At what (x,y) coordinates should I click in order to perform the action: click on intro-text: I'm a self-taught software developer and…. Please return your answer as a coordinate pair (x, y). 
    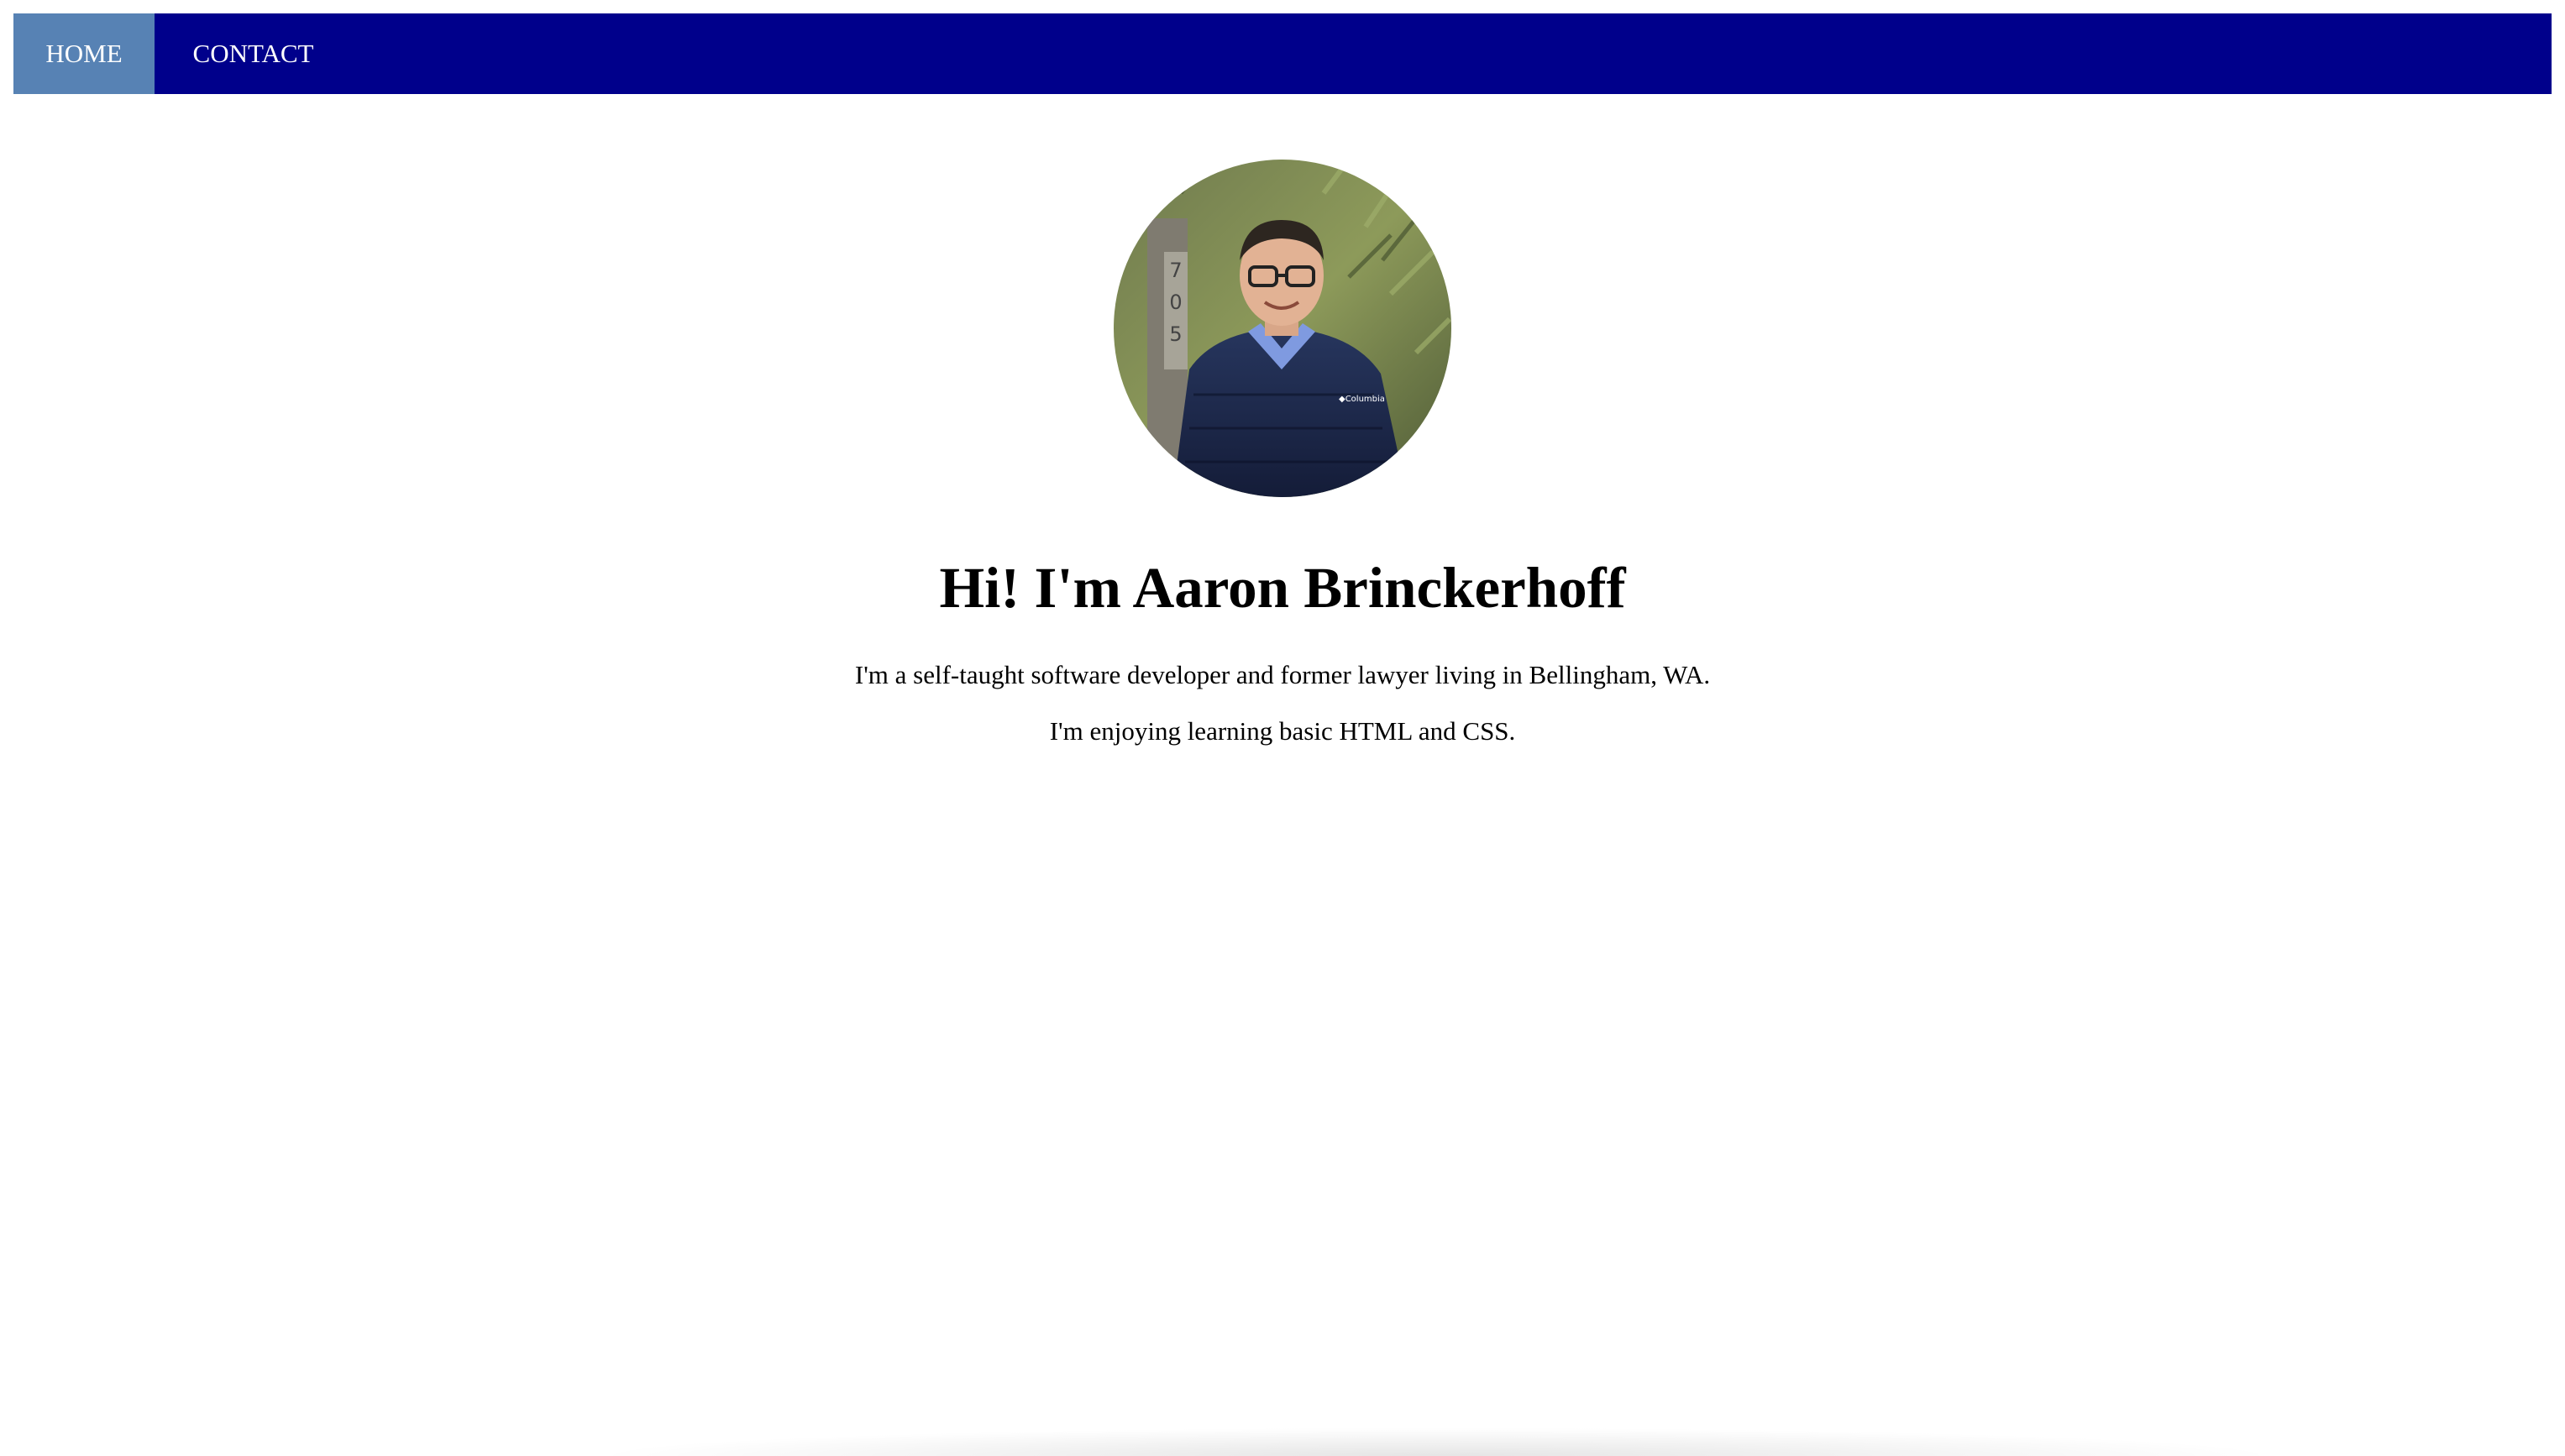
    Looking at the image, I should click on (1282, 674).